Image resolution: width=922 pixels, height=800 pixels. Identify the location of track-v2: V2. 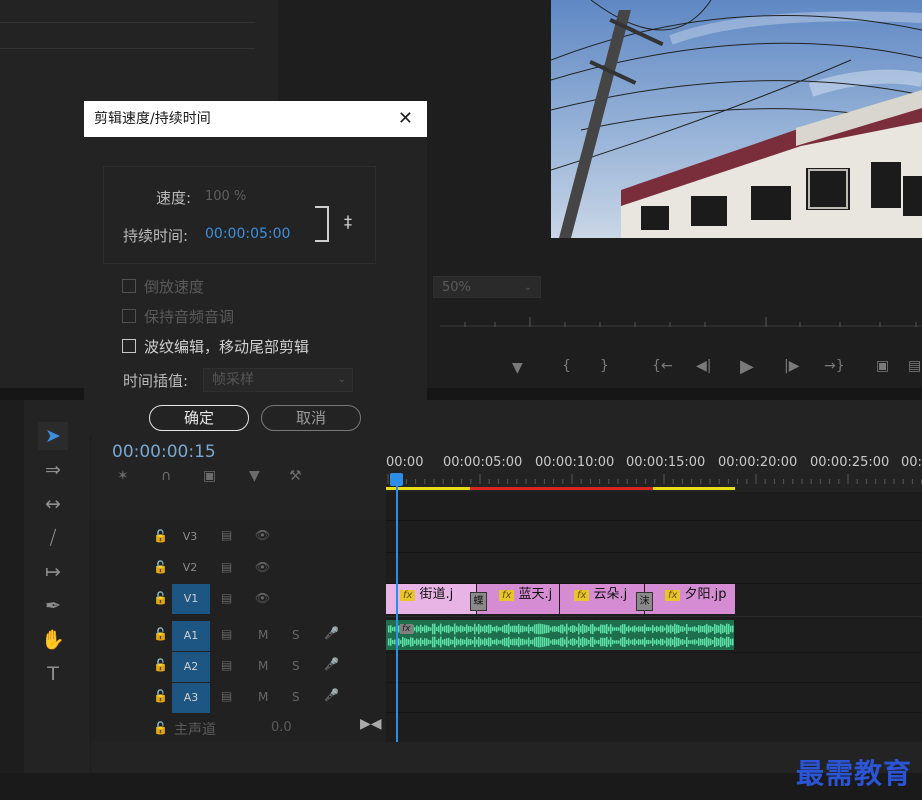
(190, 568).